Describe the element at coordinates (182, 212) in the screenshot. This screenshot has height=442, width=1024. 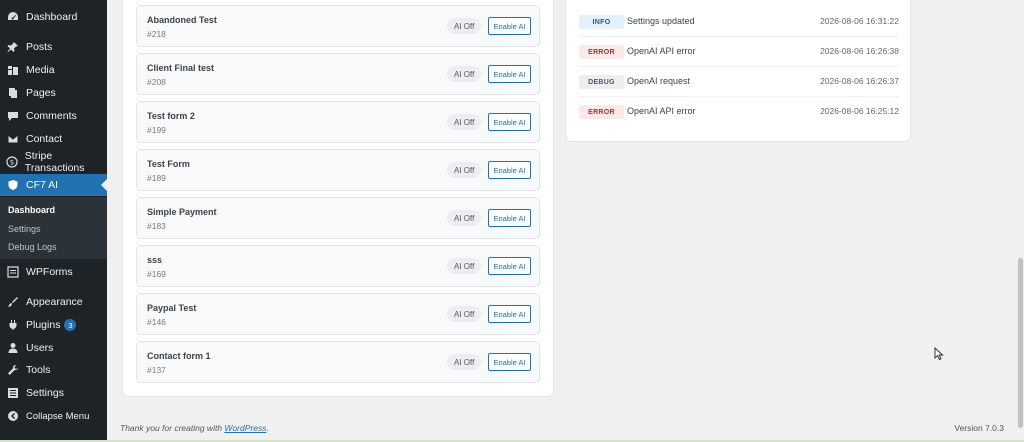
I see `form-name: Simple Payment` at that location.